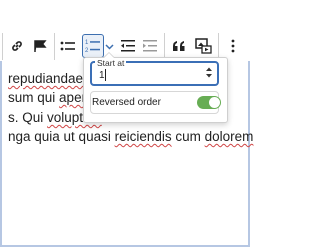 The image size is (320, 250). What do you see at coordinates (150, 46) in the screenshot?
I see `indent-icon` at bounding box center [150, 46].